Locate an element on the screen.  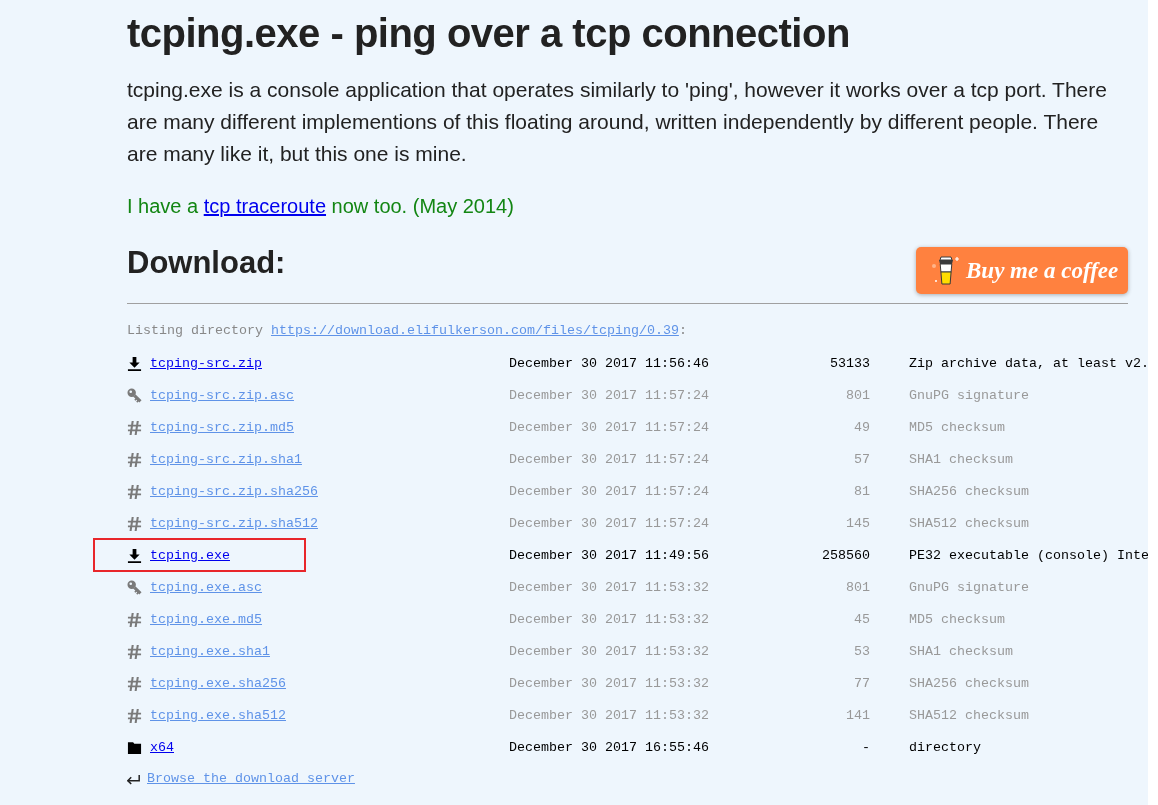
size-text: 53133 is located at coordinates (850, 363).